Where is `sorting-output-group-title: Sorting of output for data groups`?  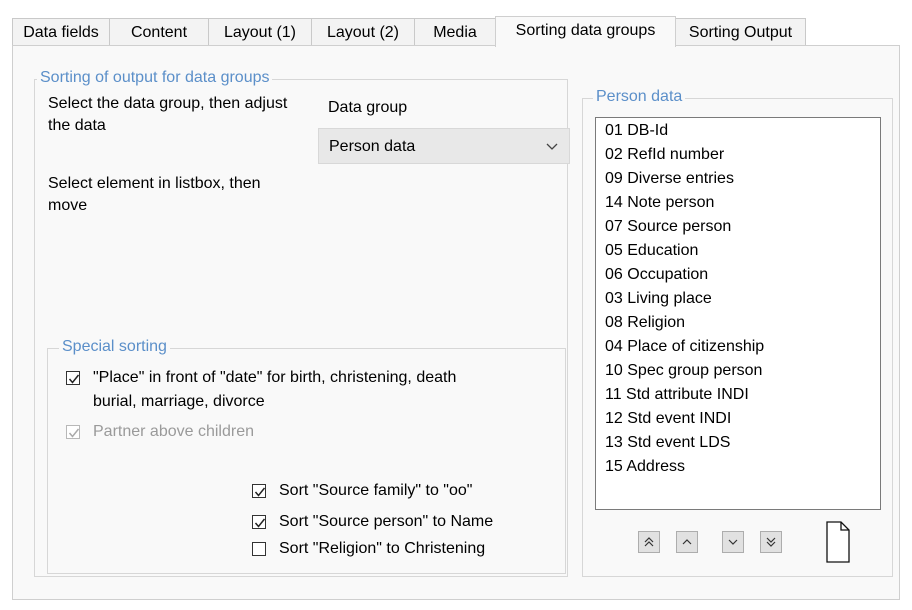 sorting-output-group-title: Sorting of output for data groups is located at coordinates (155, 78).